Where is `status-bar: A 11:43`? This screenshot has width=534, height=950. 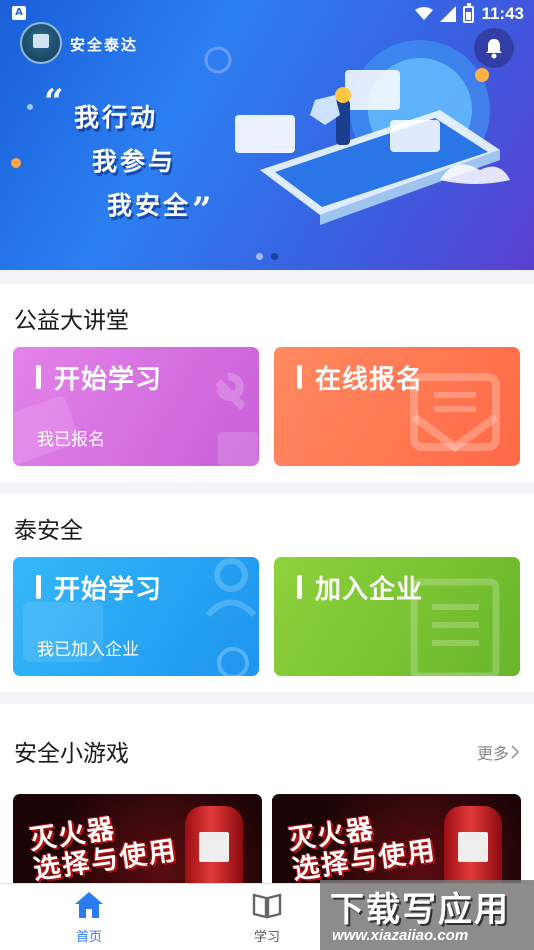
status-bar: A 11:43 is located at coordinates (267, 14).